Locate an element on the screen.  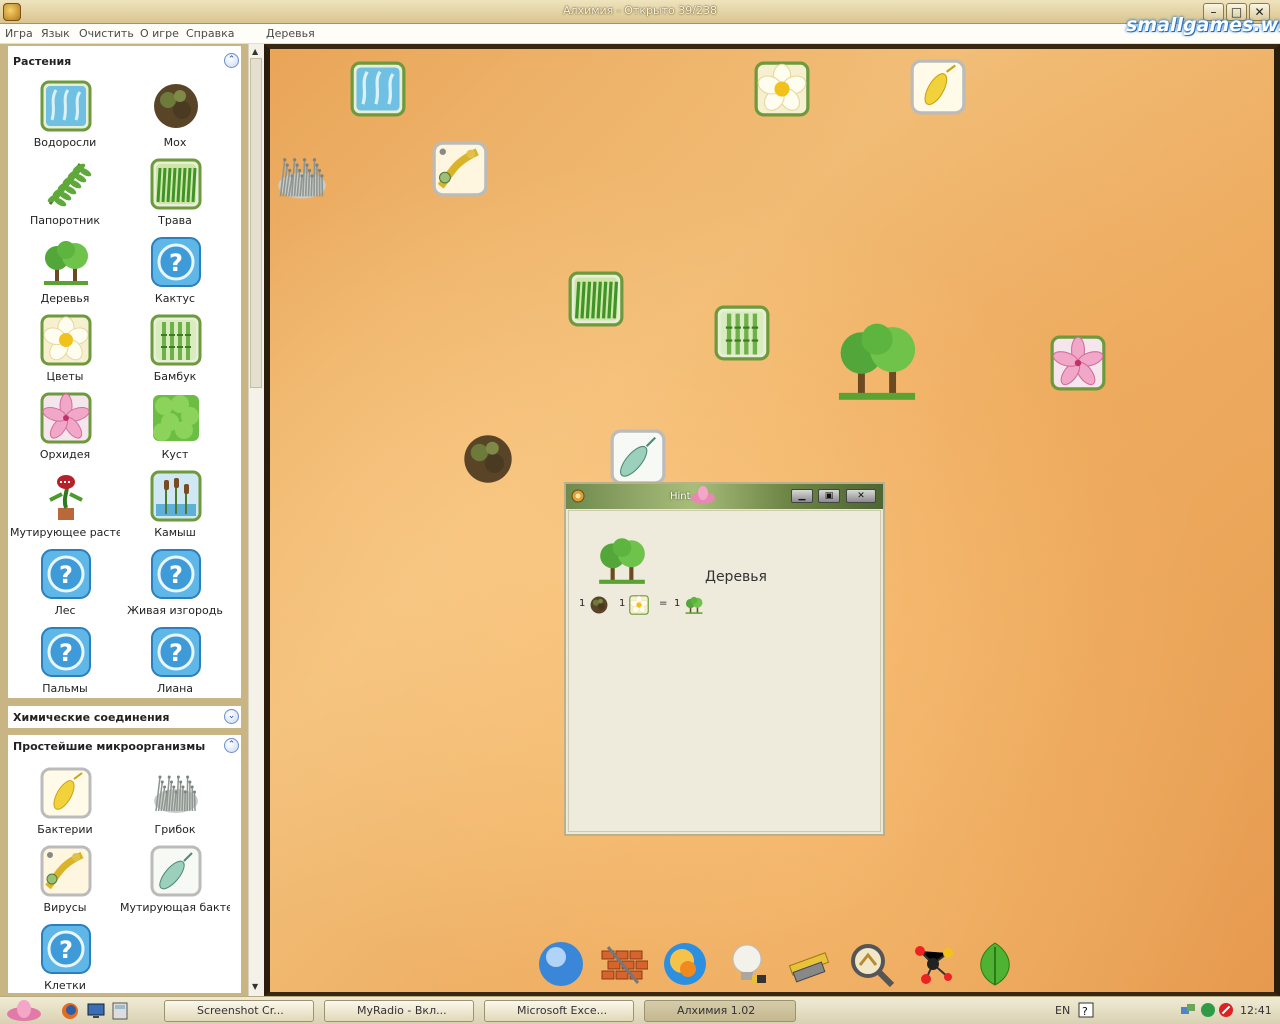
element-label: Трава is located at coordinates (175, 220).